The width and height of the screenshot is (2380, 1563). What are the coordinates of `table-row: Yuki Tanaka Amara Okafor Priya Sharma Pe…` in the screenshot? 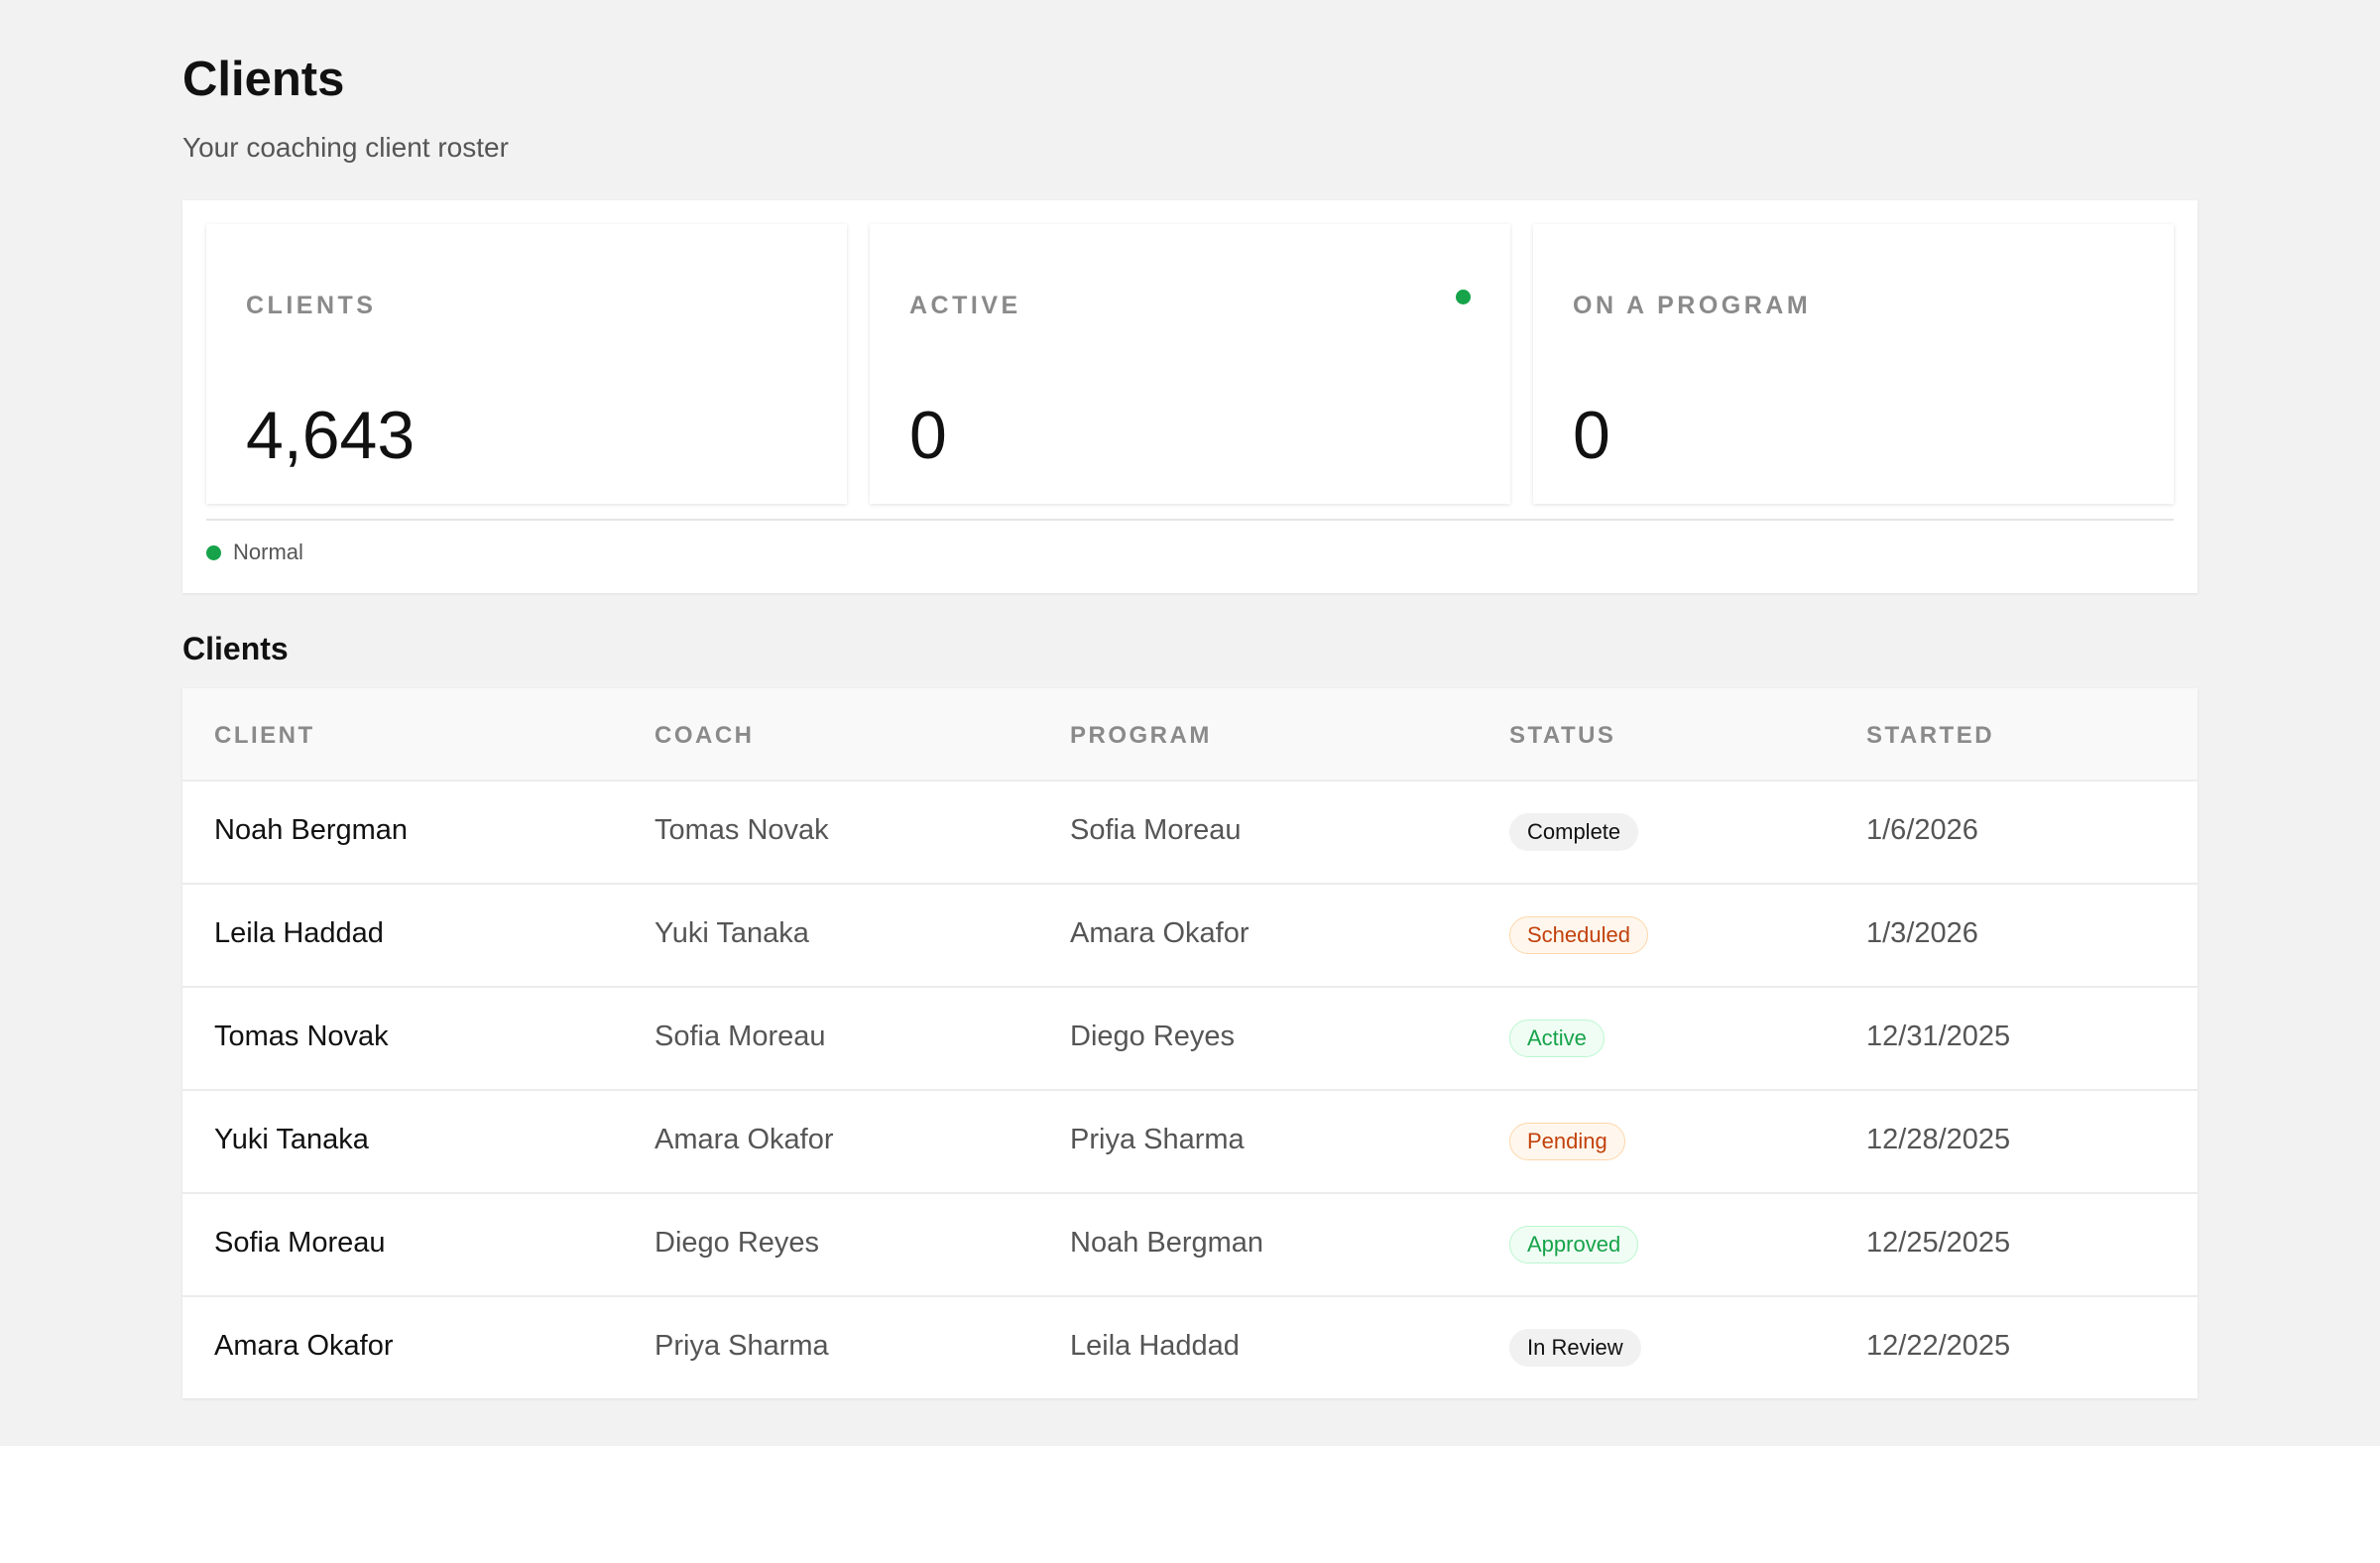 It's located at (1190, 1140).